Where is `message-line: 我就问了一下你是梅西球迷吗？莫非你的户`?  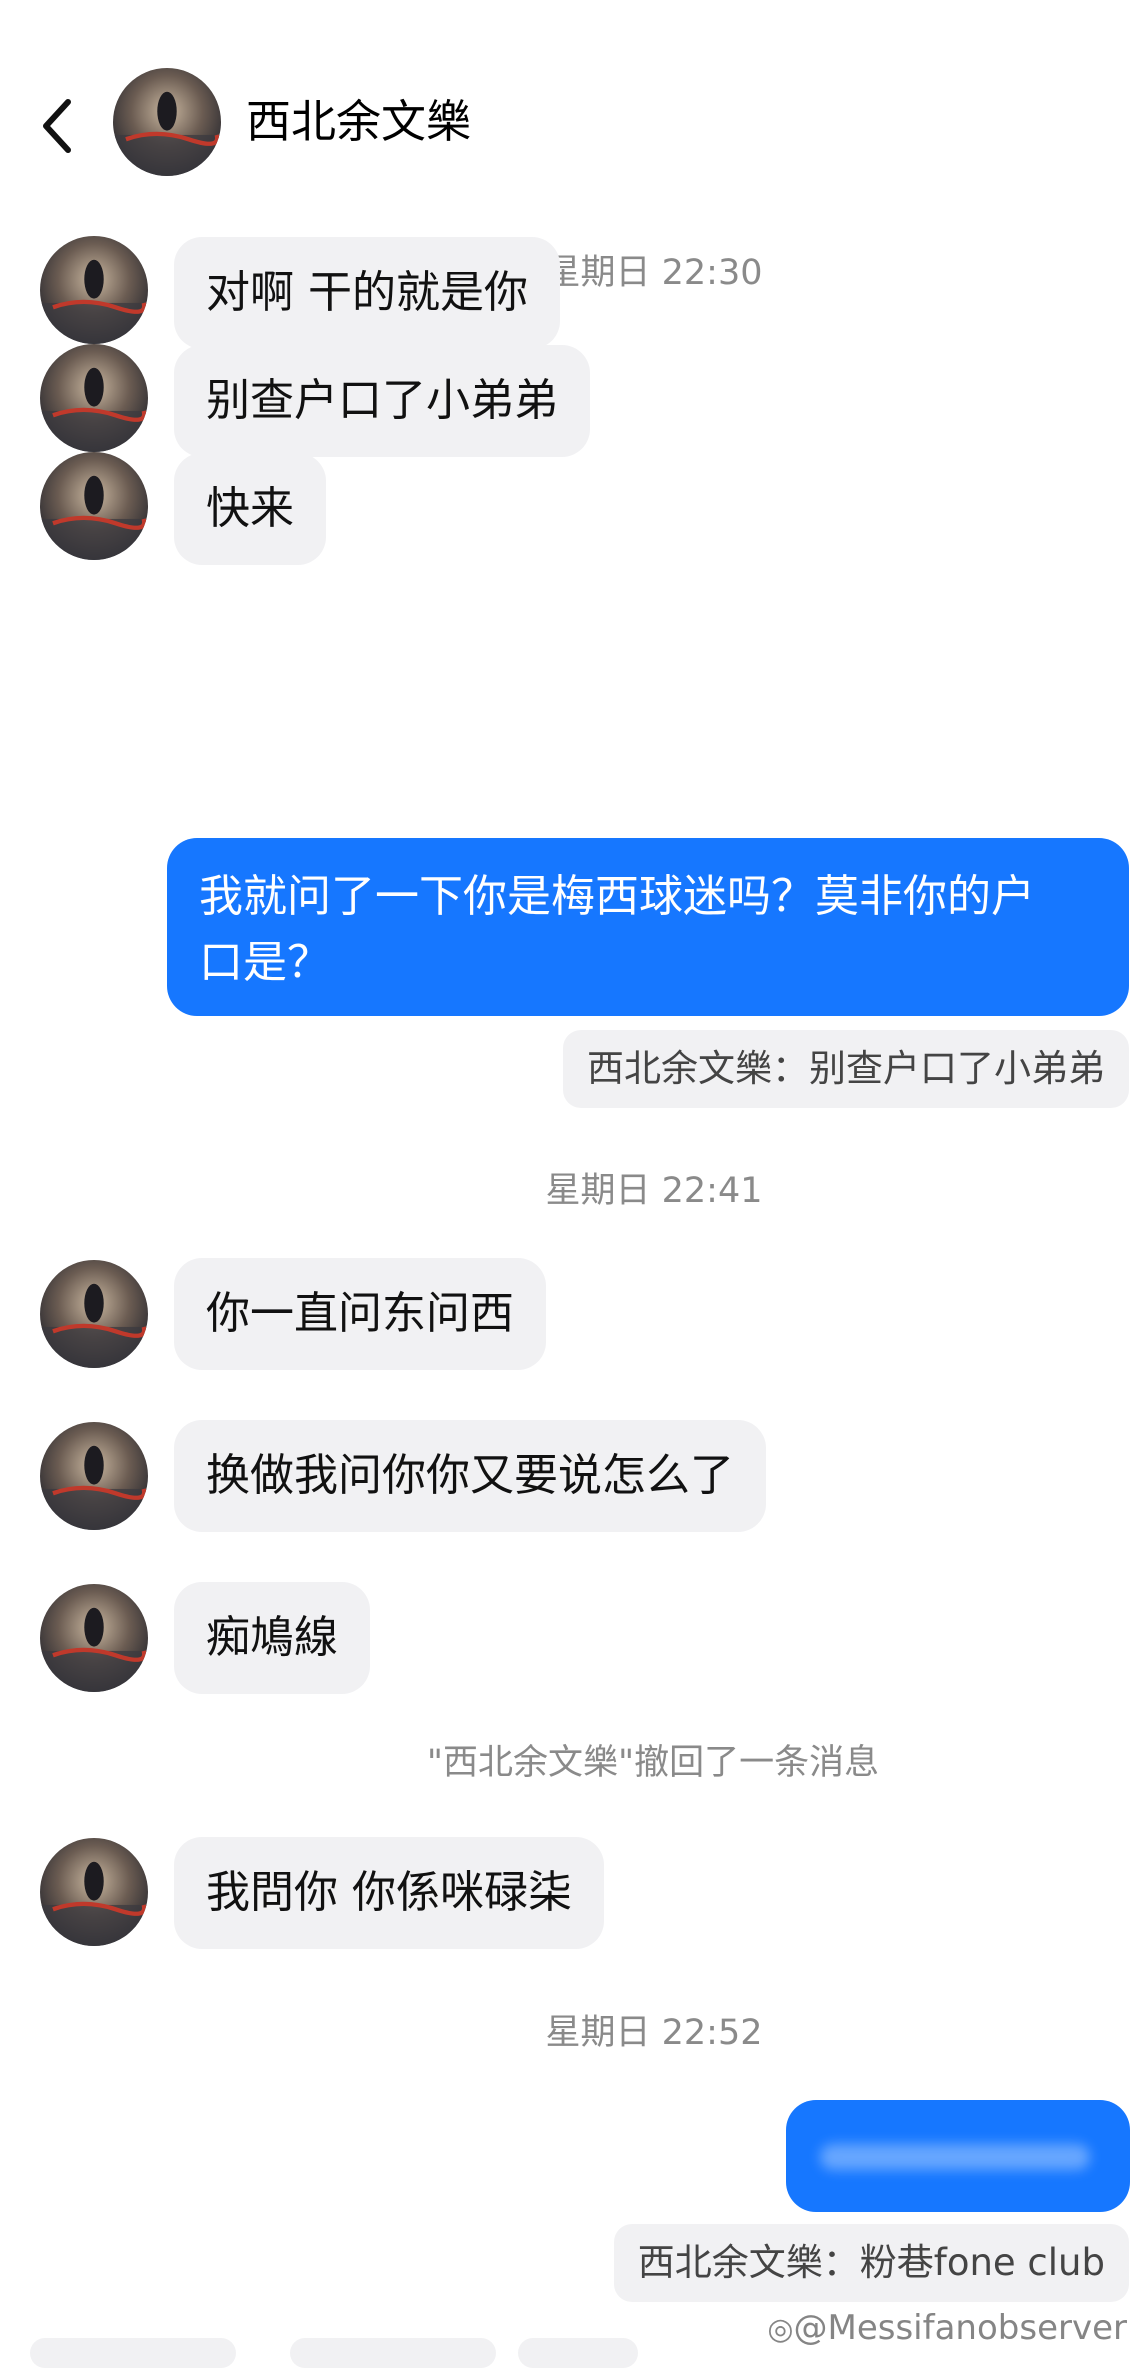
message-line: 我就问了一下你是梅西球迷吗？莫非你的户 is located at coordinates (617, 896).